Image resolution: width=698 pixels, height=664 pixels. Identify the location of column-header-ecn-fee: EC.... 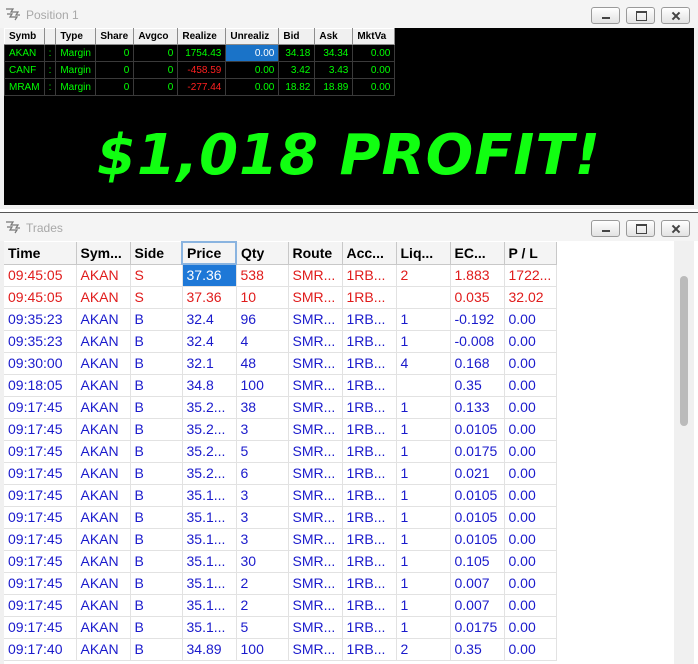
(477, 253).